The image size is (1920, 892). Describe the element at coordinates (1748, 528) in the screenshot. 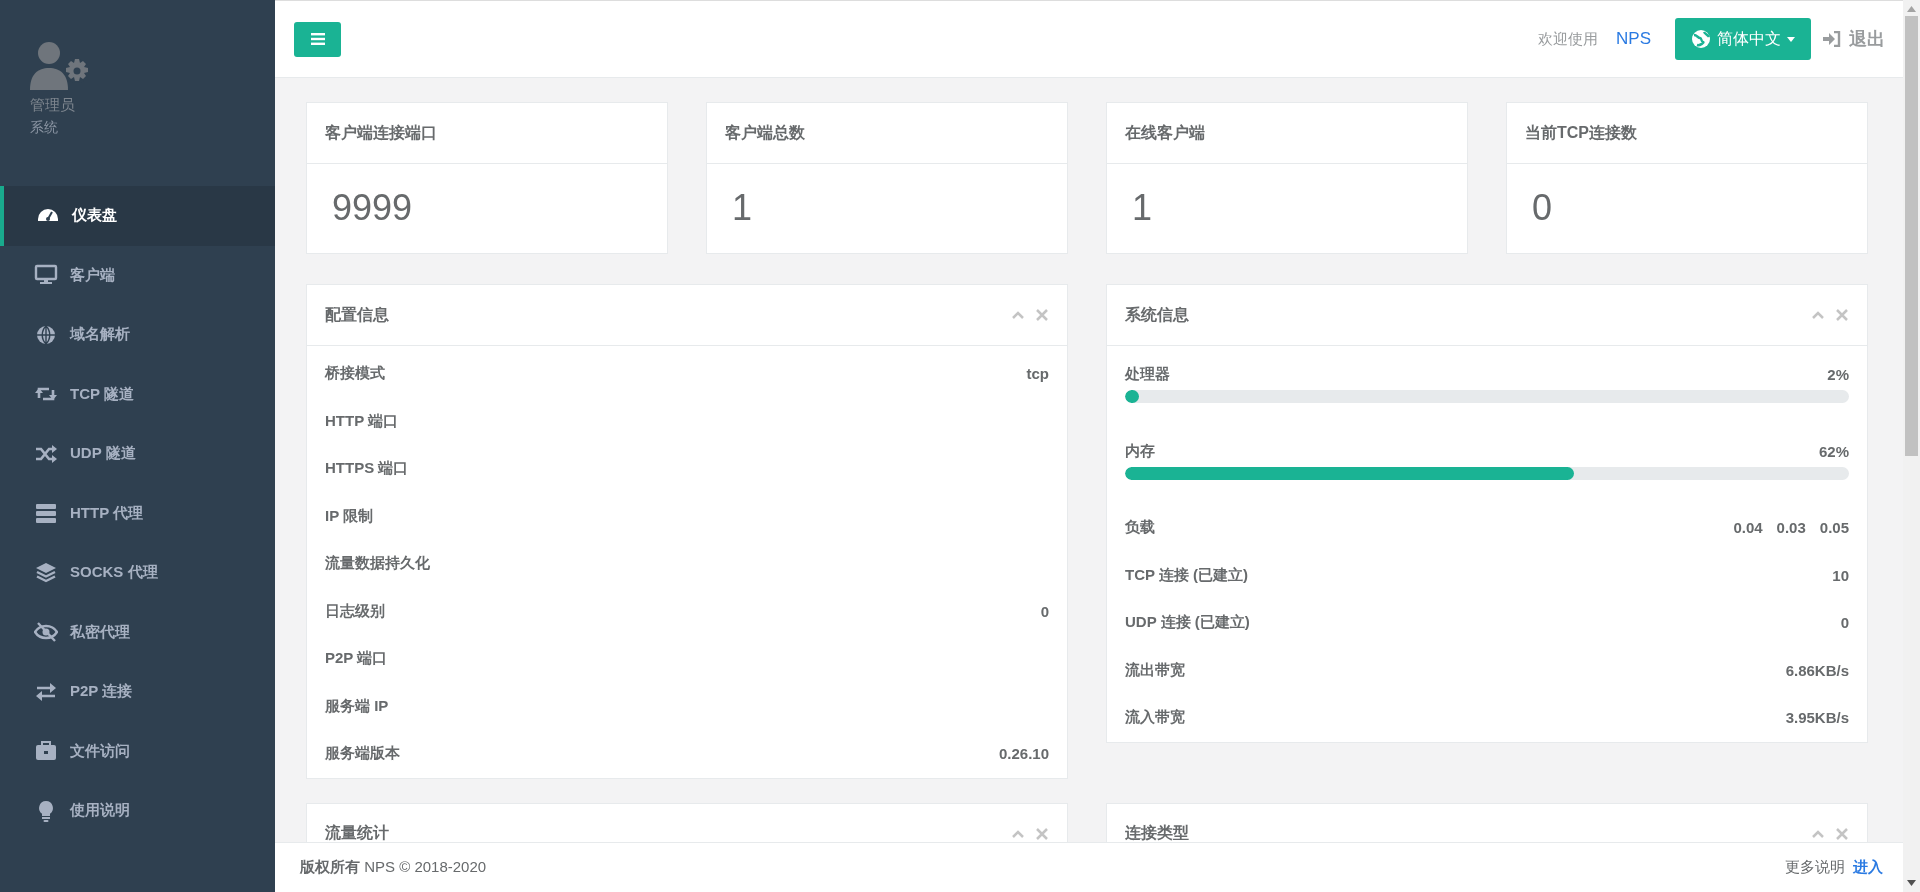

I see `metric-value: 0.04` at that location.